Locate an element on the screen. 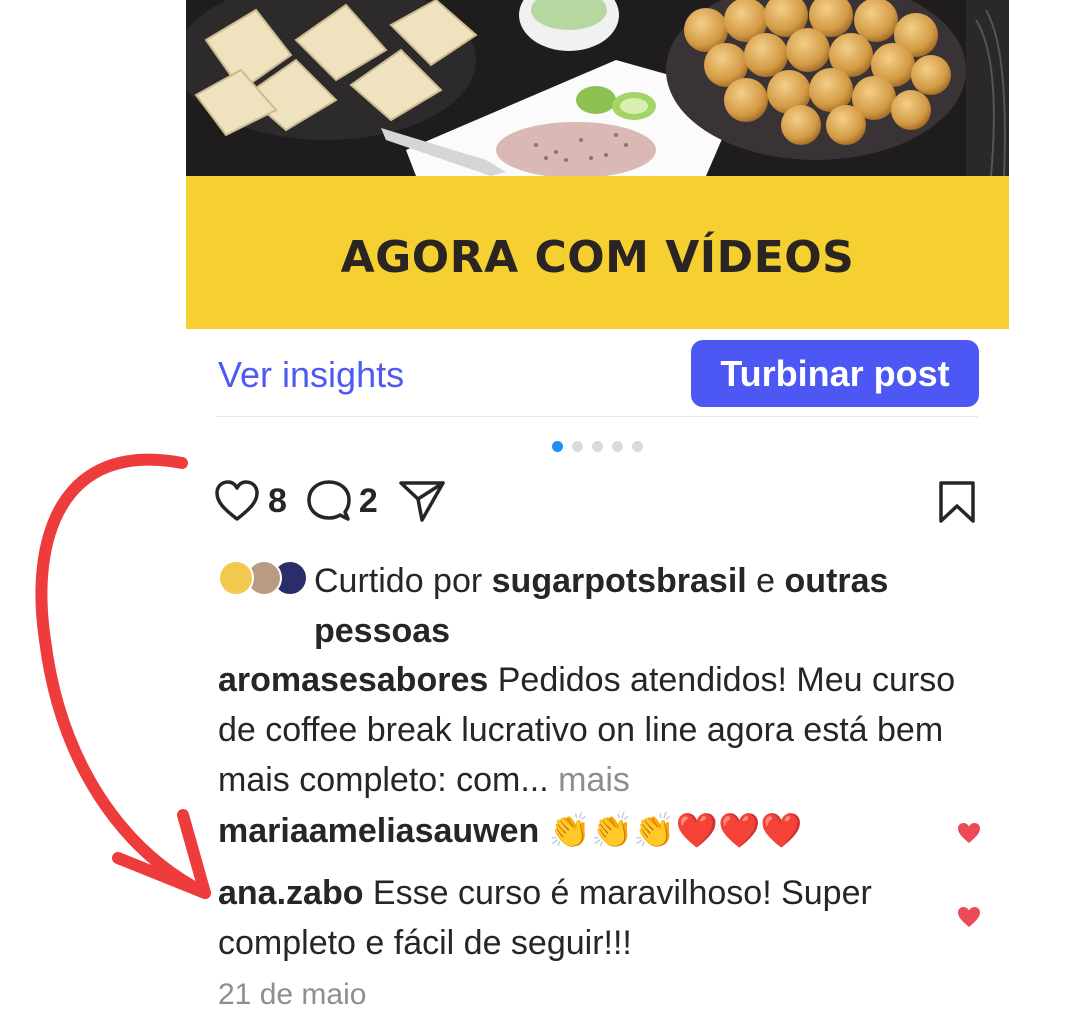 This screenshot has width=1080, height=1035. caption-more-link: mais is located at coordinates (589, 780).